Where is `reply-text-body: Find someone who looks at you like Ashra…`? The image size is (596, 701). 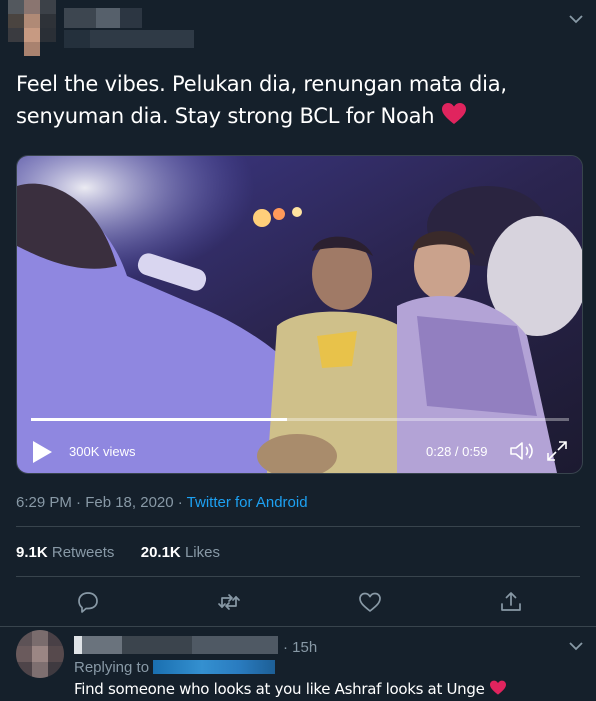 reply-text-body: Find someone who looks at you like Ashra… is located at coordinates (279, 689).